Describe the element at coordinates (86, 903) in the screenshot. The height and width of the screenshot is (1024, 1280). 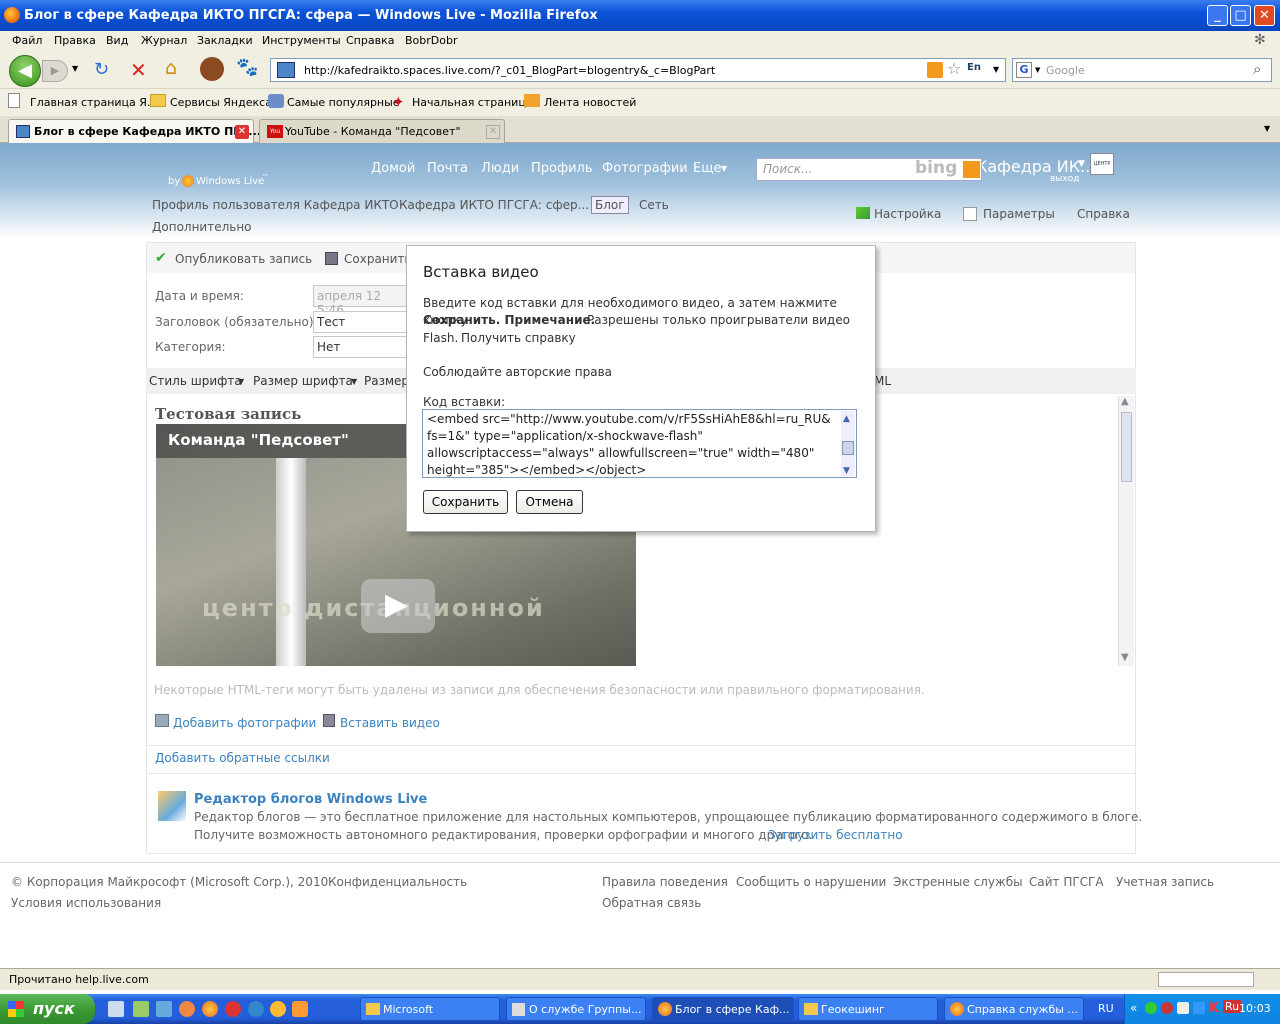
I see `terms-link: Условия использования` at that location.